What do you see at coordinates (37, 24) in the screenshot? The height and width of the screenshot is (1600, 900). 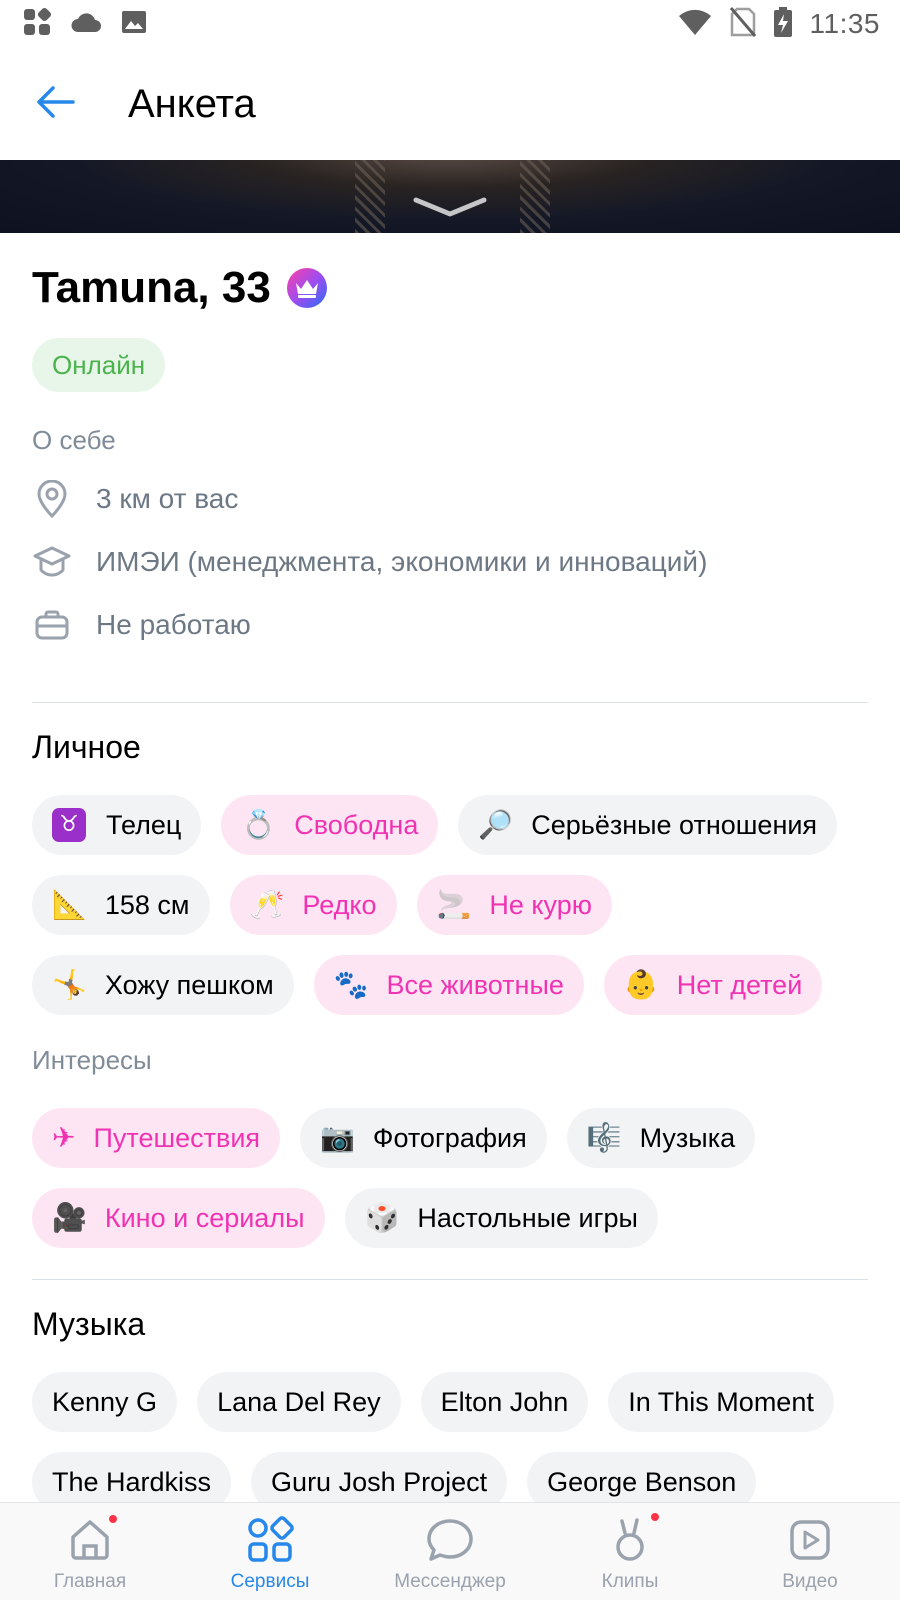 I see `app-grid-icon` at bounding box center [37, 24].